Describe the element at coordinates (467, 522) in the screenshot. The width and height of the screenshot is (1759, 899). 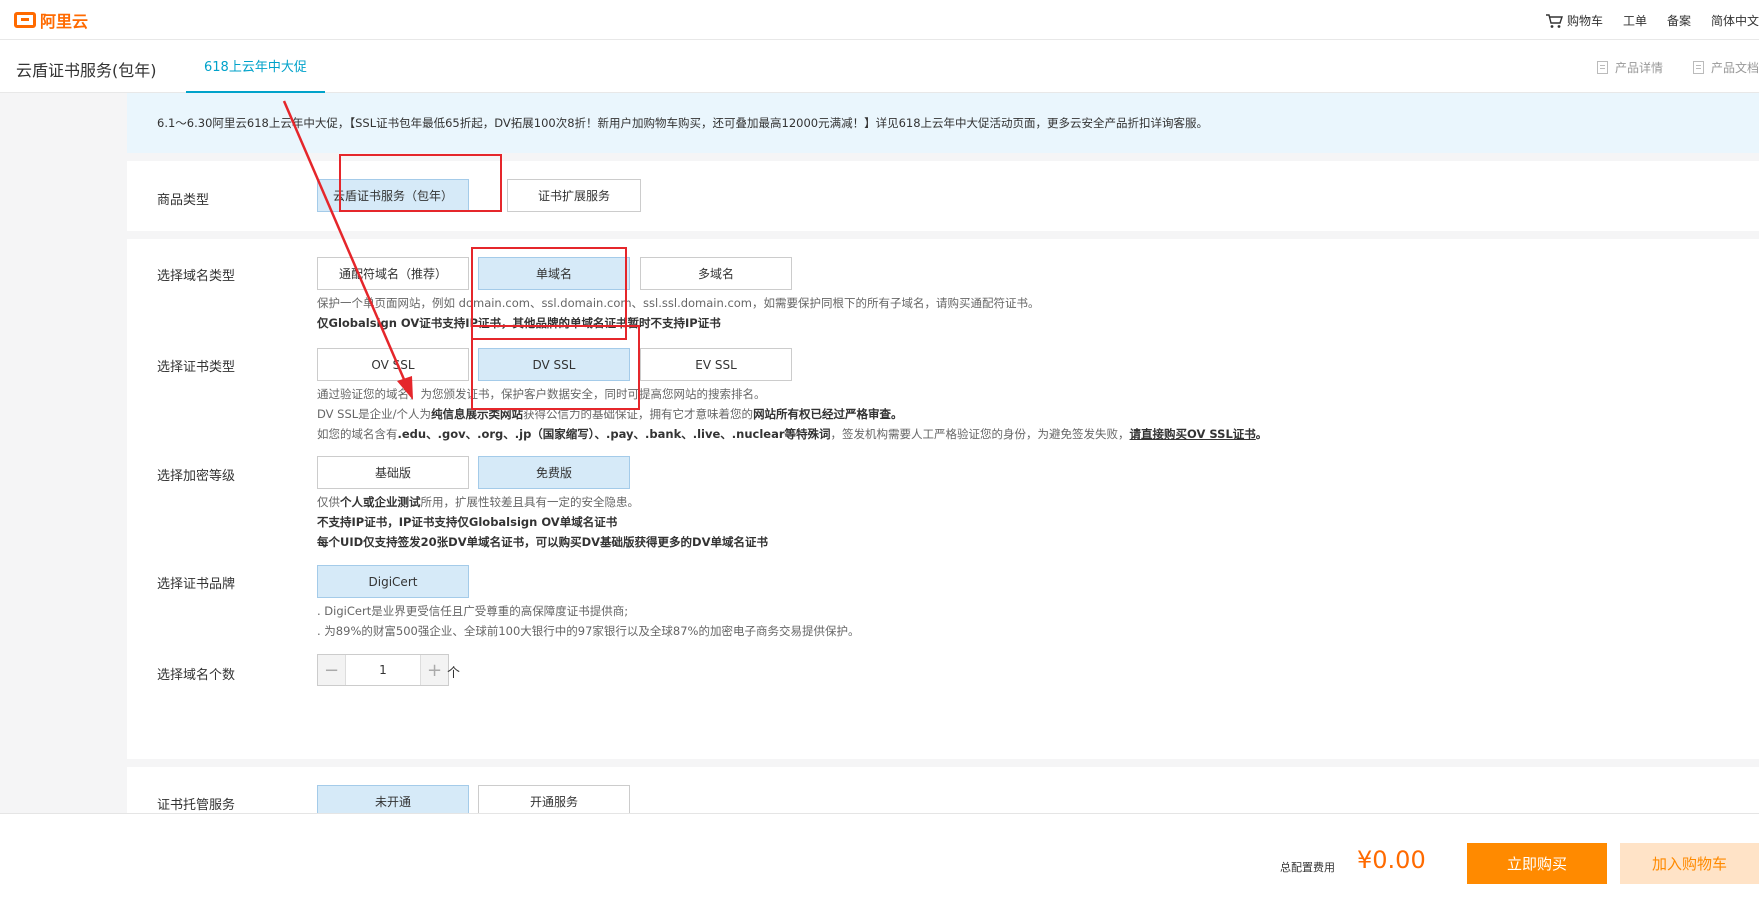
I see `encrypt-desc-2: 不支持IP证书，IP证书支持仅Globalsign OV单域名证书` at that location.